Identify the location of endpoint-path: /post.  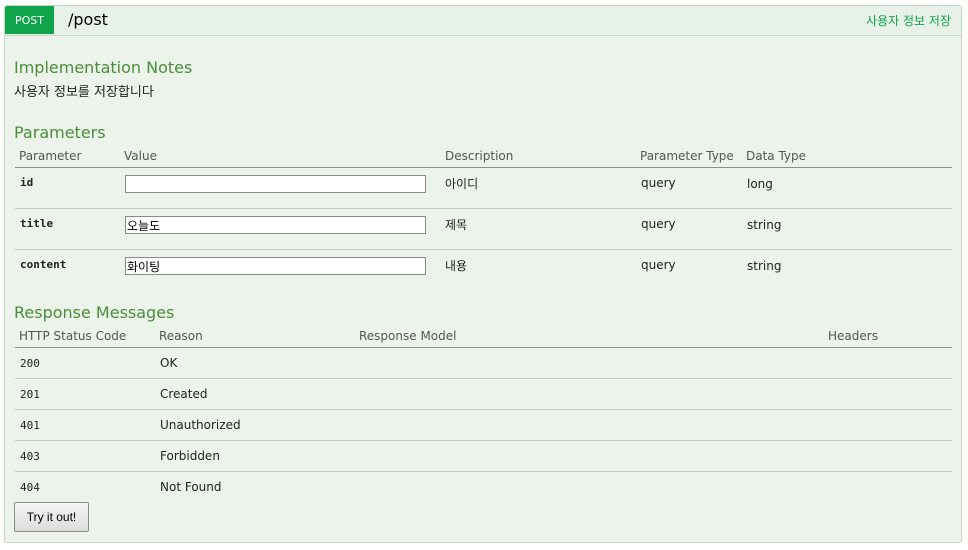
(88, 19).